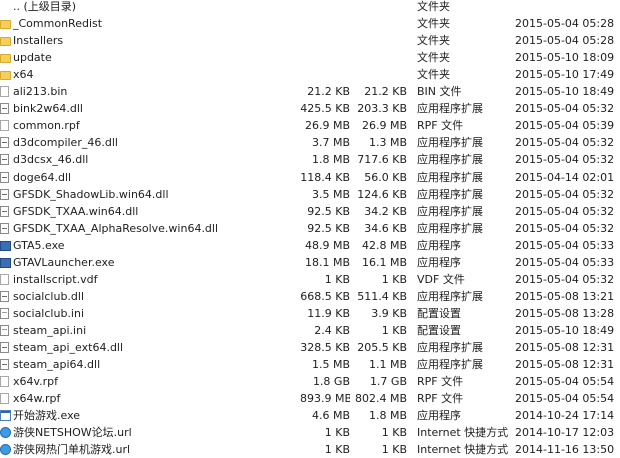 The width and height of the screenshot is (620, 458). What do you see at coordinates (23, 75) in the screenshot?
I see `file-name: x64` at bounding box center [23, 75].